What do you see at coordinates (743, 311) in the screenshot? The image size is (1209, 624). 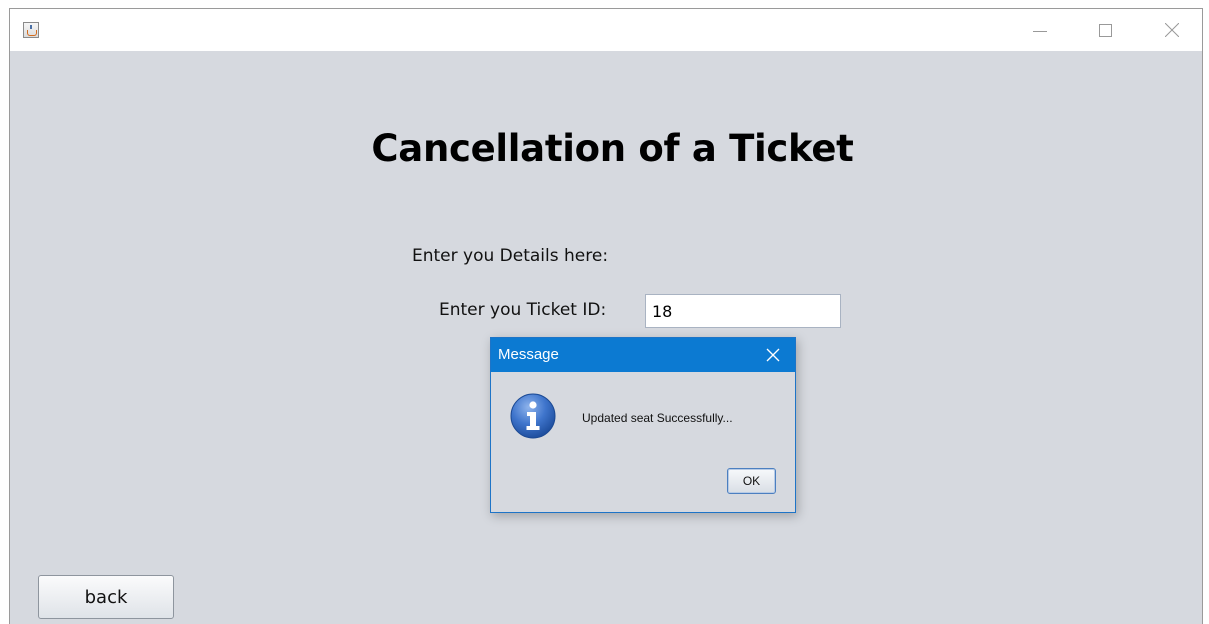 I see `ticket-id-input` at bounding box center [743, 311].